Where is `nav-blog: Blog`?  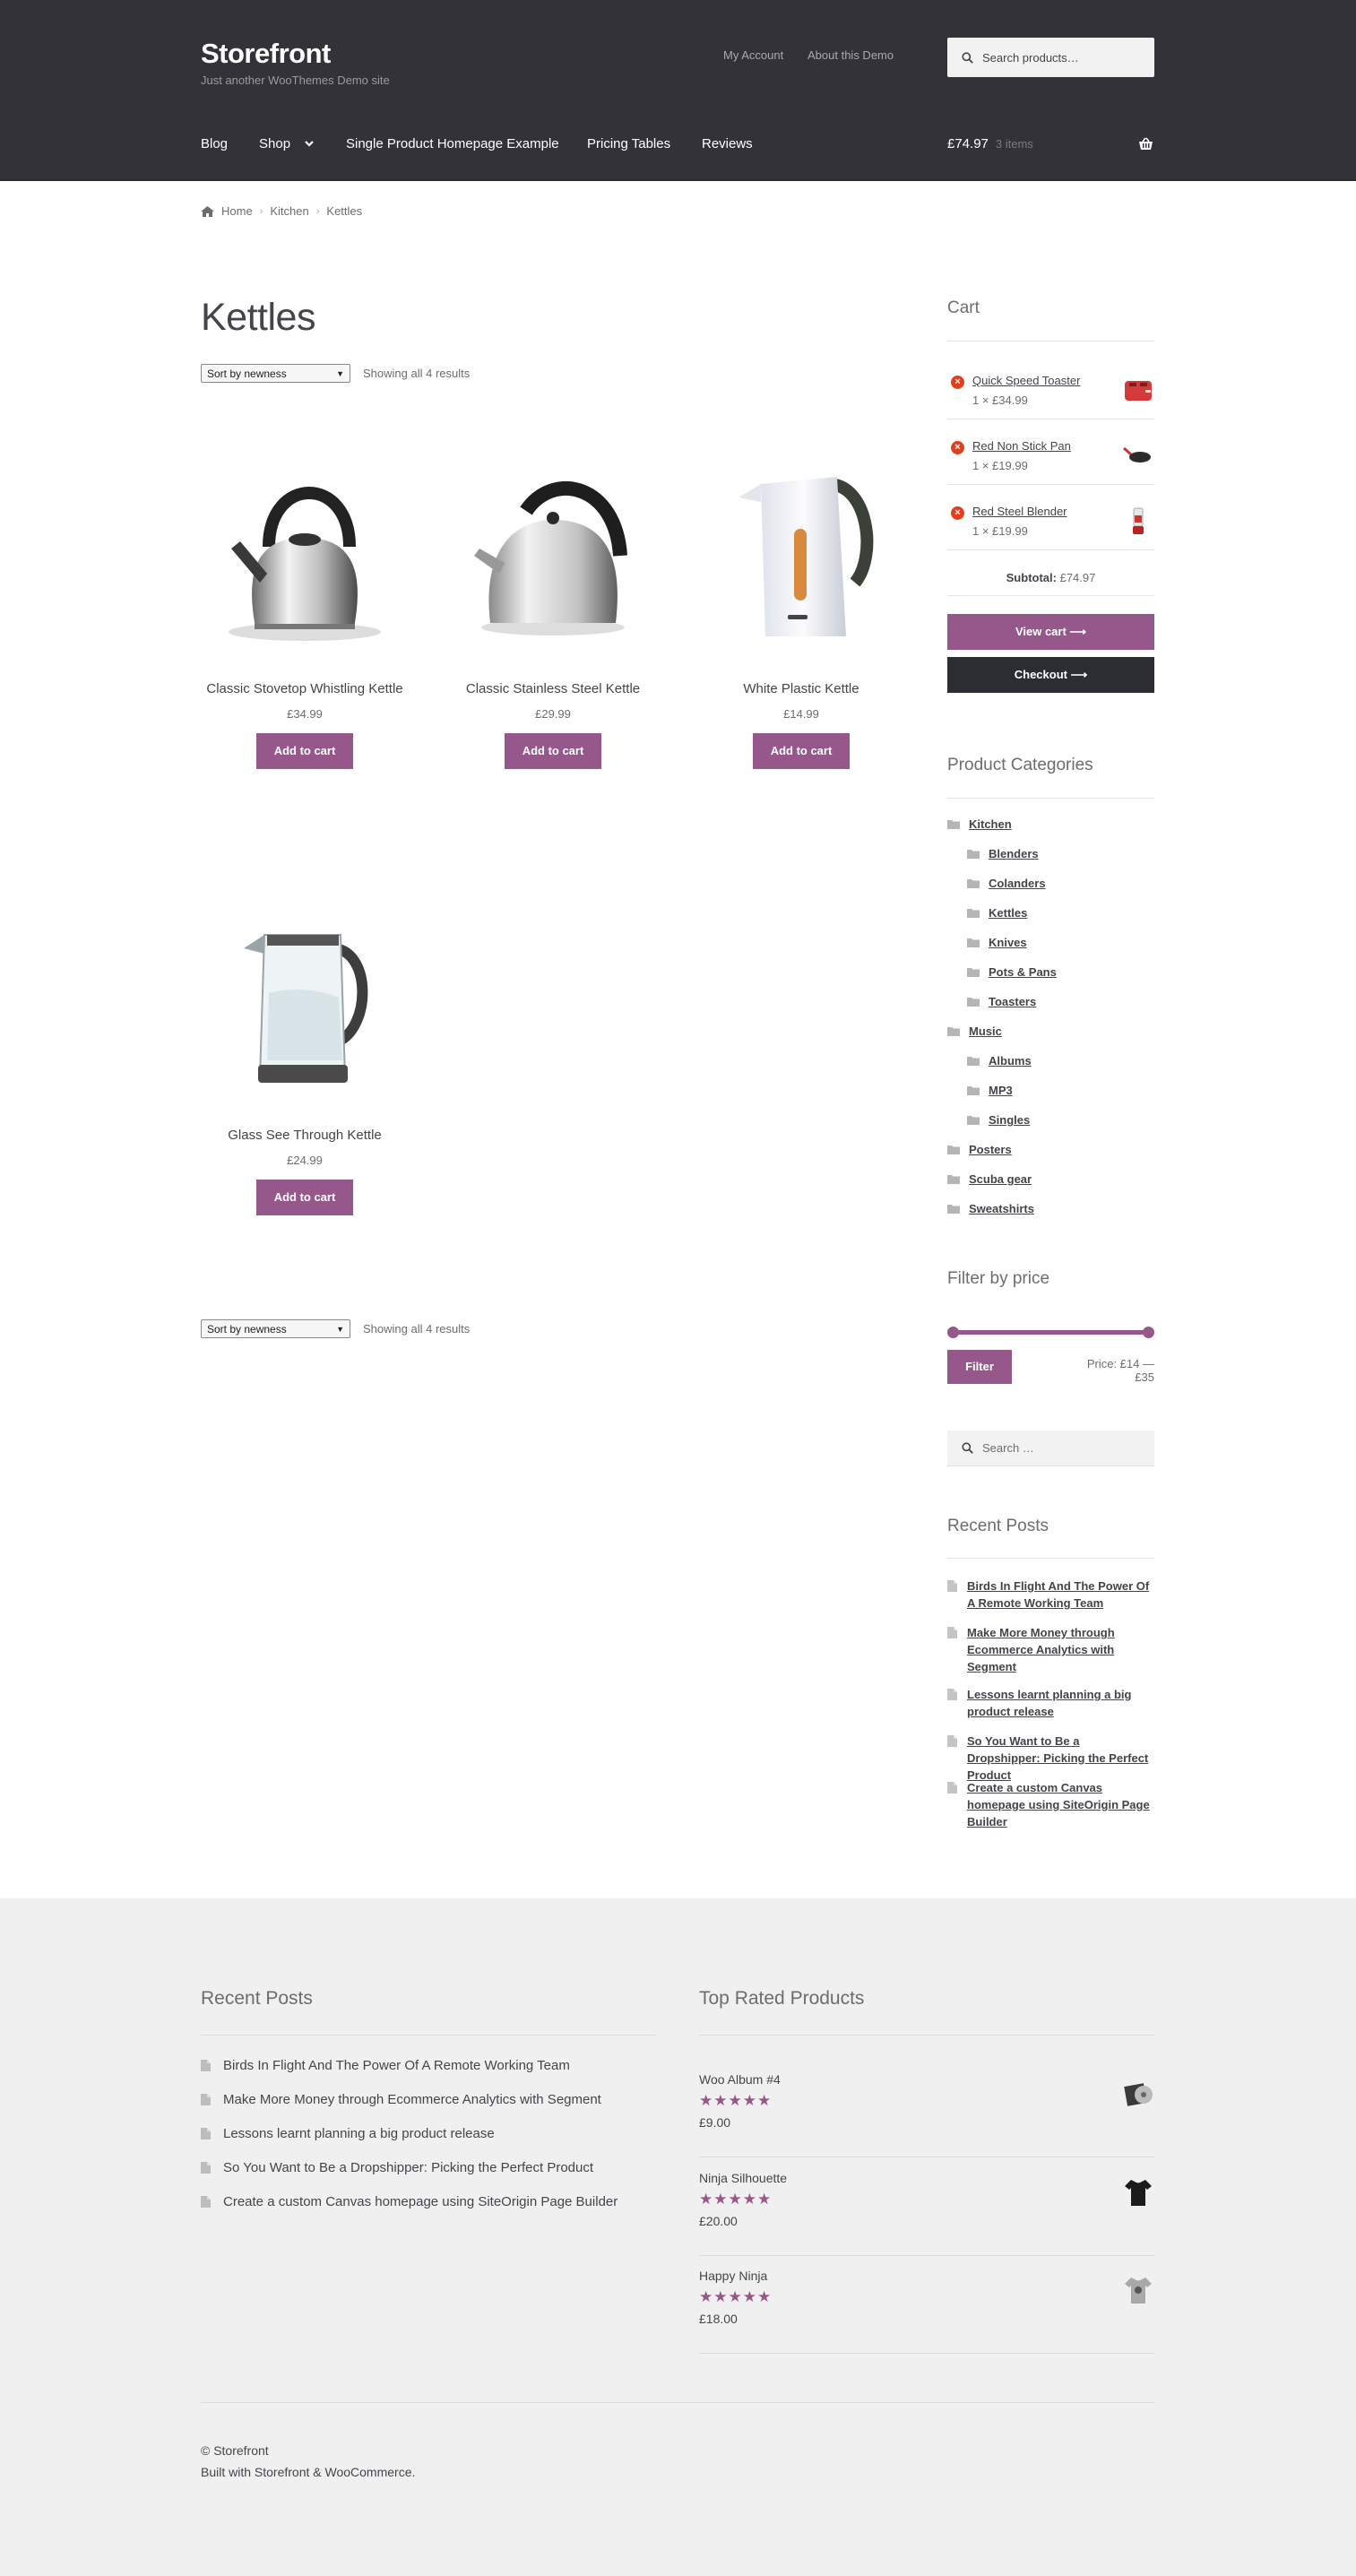 nav-blog: Blog is located at coordinates (215, 143).